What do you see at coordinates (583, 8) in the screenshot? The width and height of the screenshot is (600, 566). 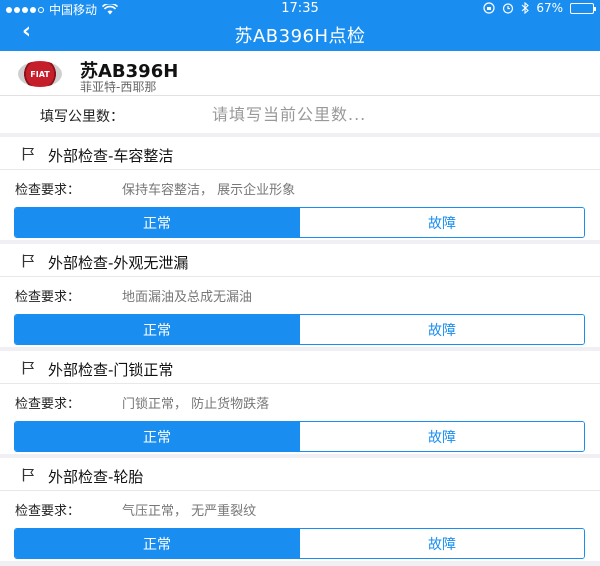 I see `battery-icon` at bounding box center [583, 8].